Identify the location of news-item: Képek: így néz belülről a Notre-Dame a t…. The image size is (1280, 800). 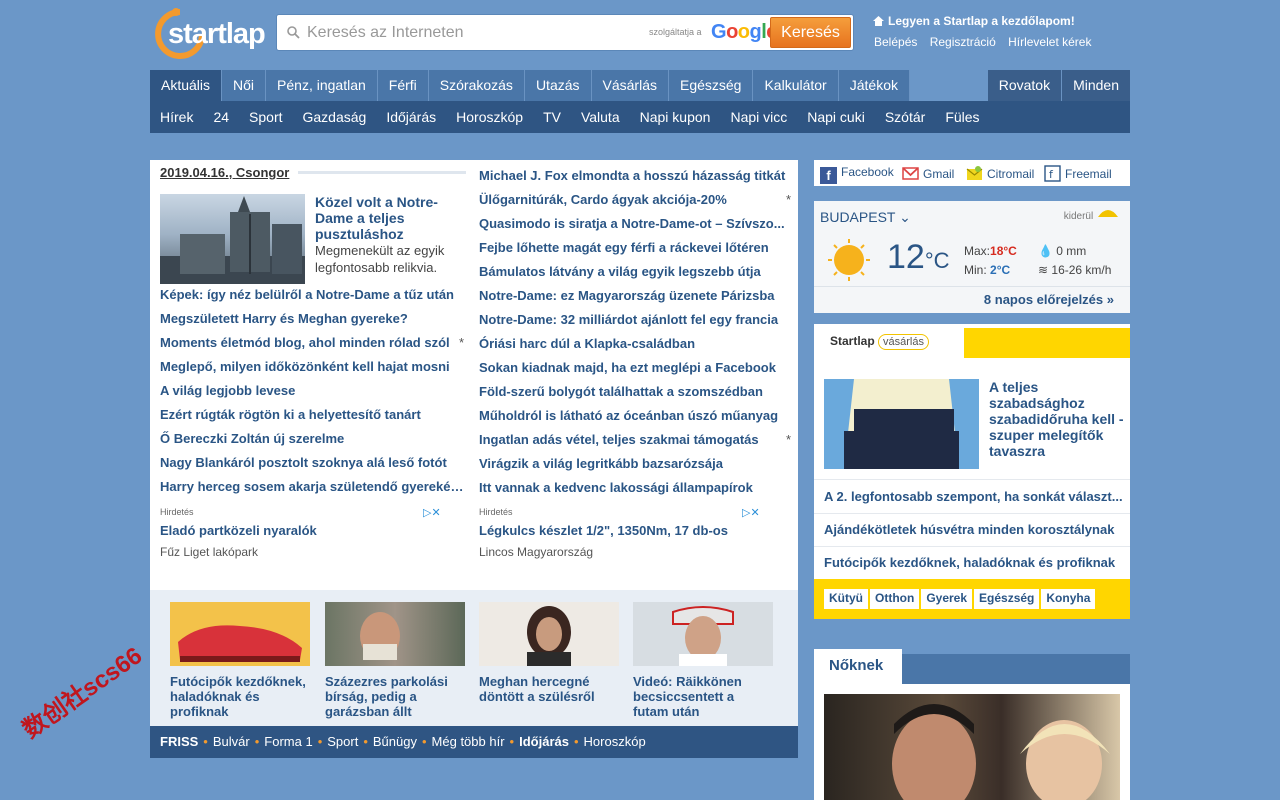
(312, 295).